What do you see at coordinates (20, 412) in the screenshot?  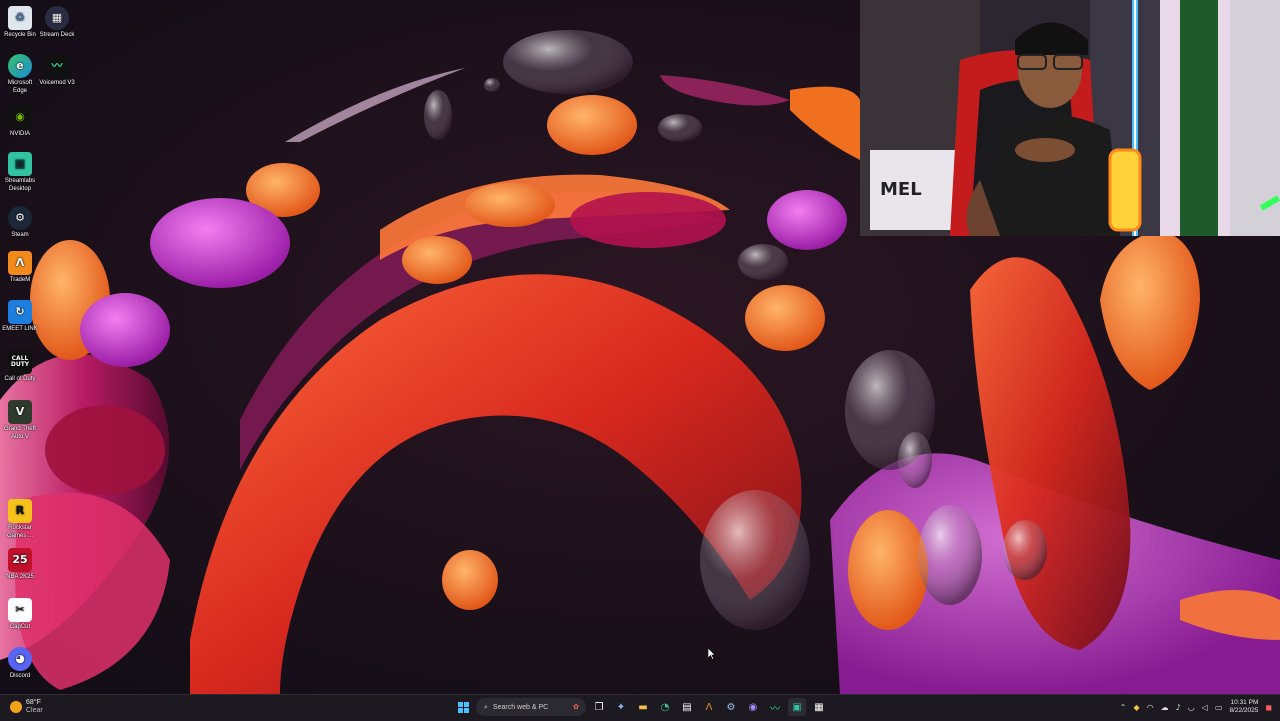 I see `gta-icon: V` at bounding box center [20, 412].